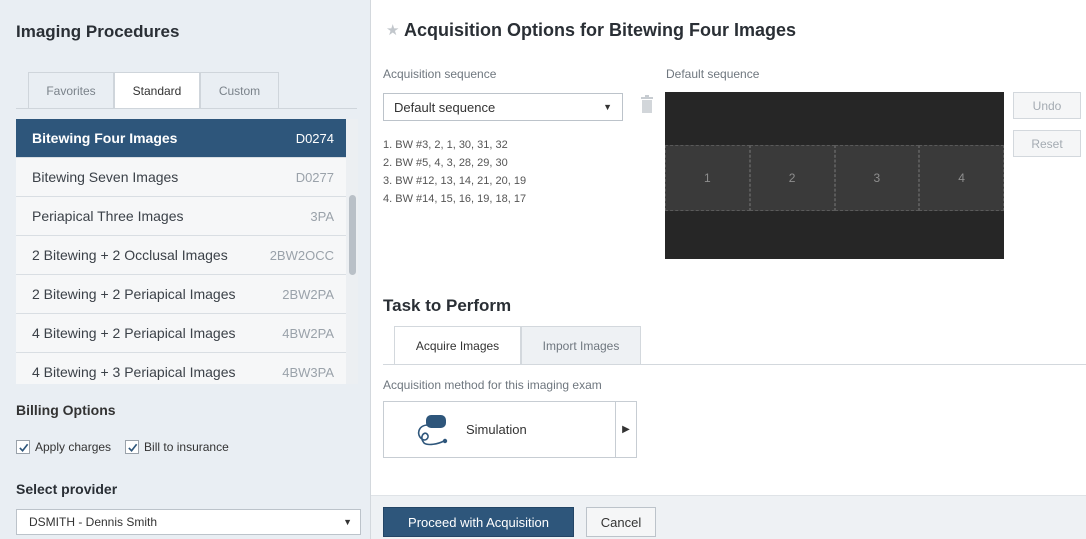 The height and width of the screenshot is (539, 1086). Describe the element at coordinates (1047, 105) in the screenshot. I see `undo-button: Undo` at that location.